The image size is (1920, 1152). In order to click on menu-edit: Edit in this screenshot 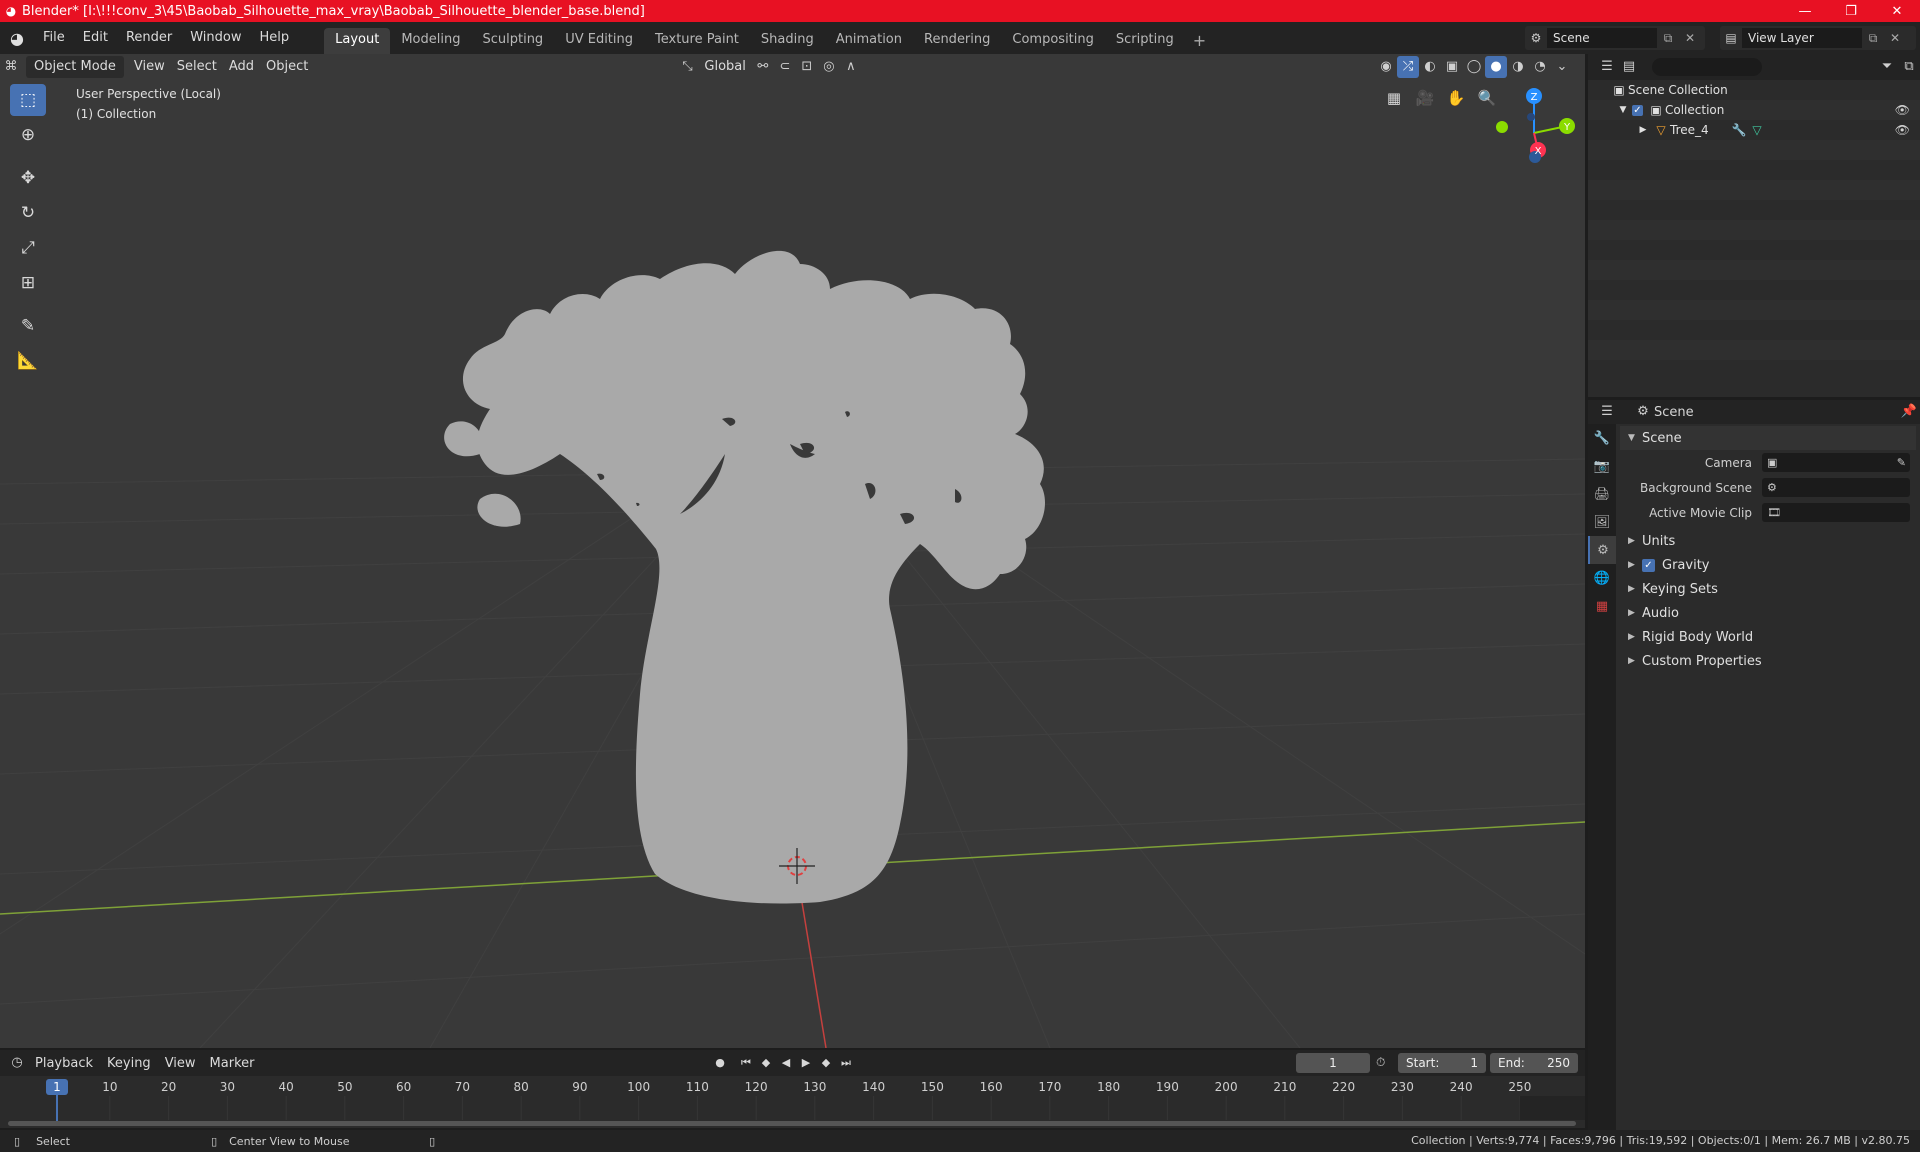, I will do `click(95, 38)`.